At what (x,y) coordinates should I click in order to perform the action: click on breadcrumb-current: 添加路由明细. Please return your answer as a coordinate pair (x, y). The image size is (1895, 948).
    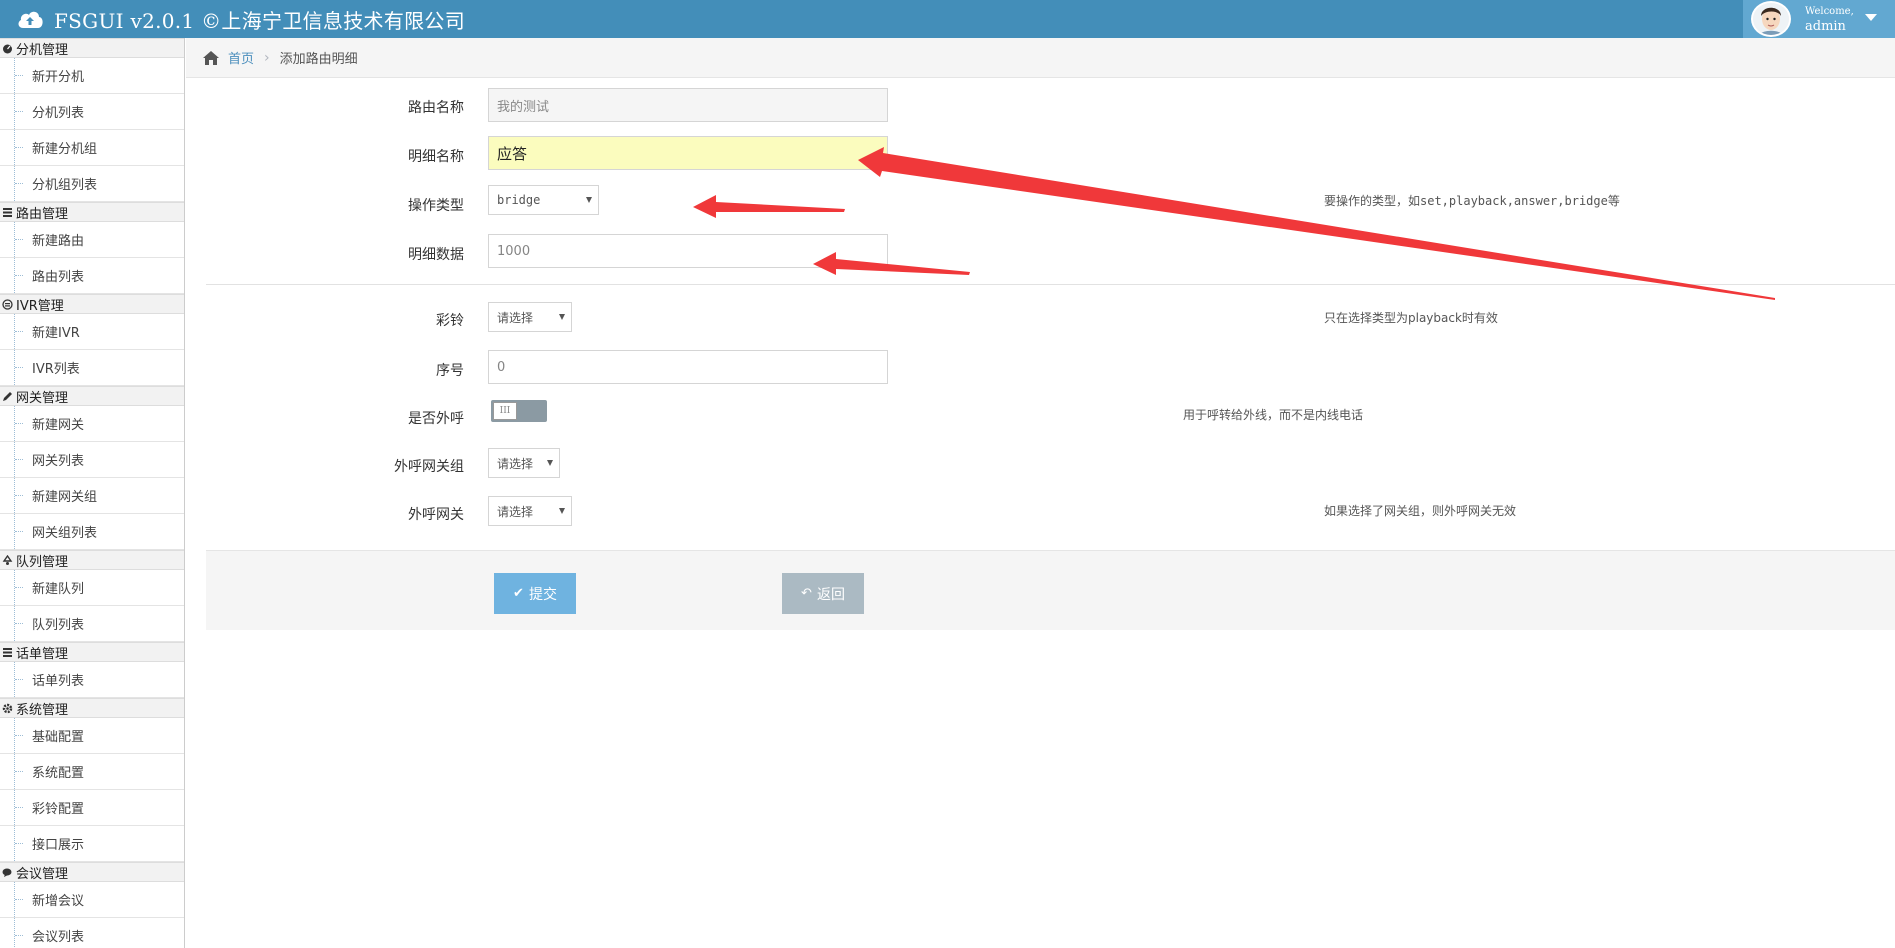
    Looking at the image, I should click on (318, 59).